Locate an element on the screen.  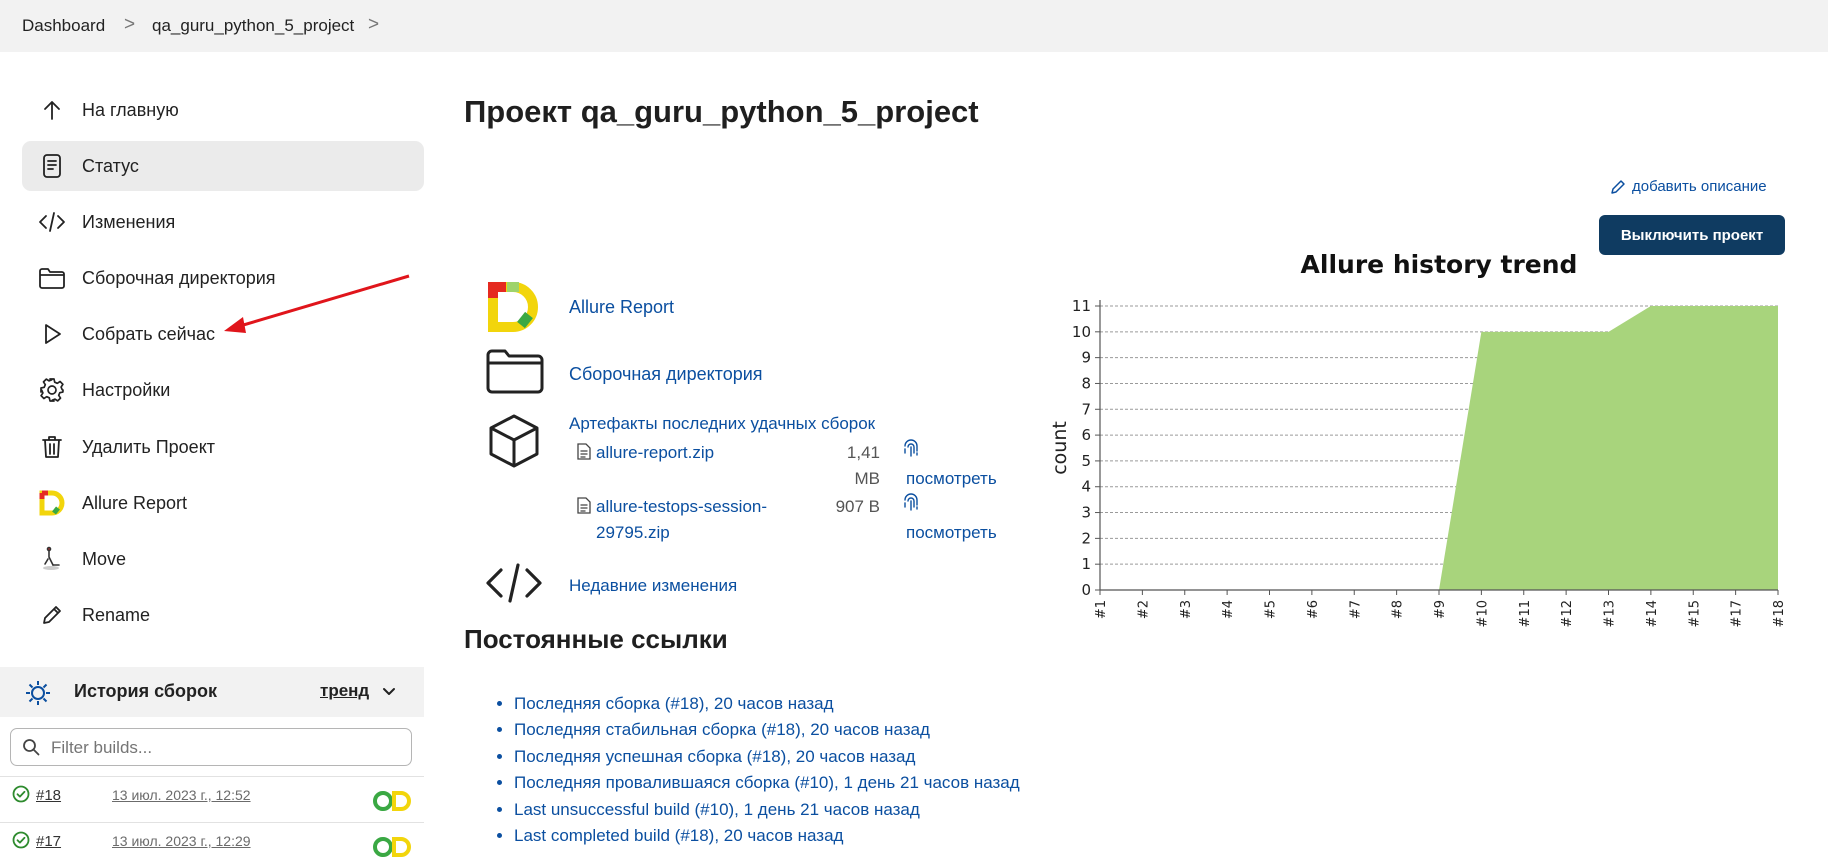
breadcrumb: Dashboard > qa_guru_python_5_project > is located at coordinates (914, 26).